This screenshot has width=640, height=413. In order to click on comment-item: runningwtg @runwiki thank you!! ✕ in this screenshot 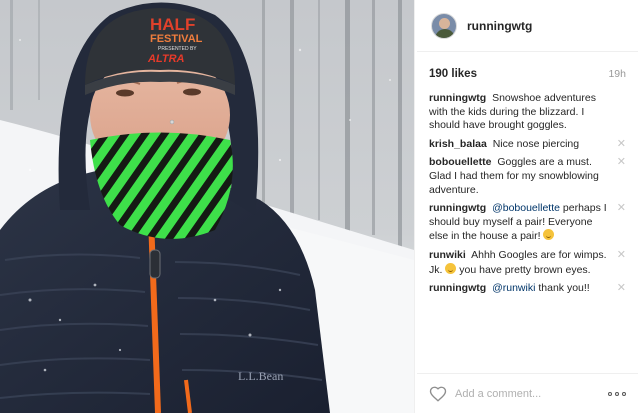, I will do `click(527, 289)`.